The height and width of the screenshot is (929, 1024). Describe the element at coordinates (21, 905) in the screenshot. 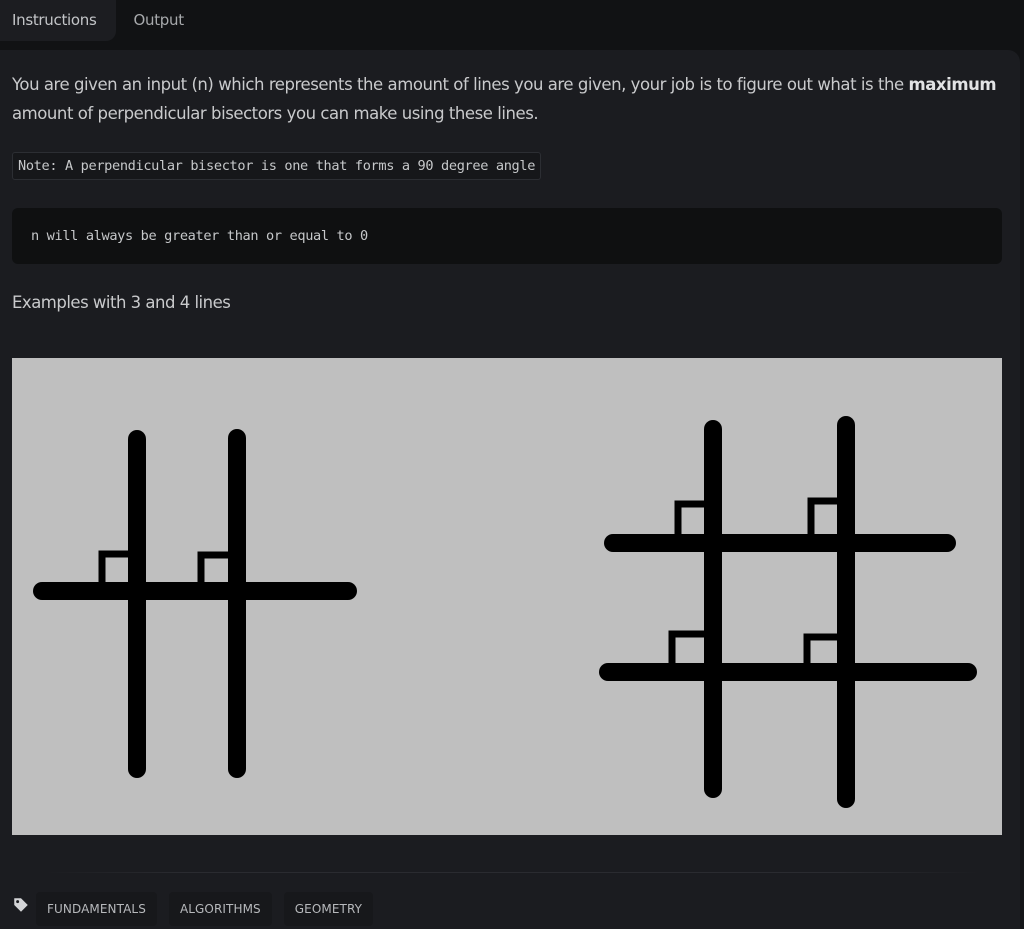

I see `tag-icon` at that location.